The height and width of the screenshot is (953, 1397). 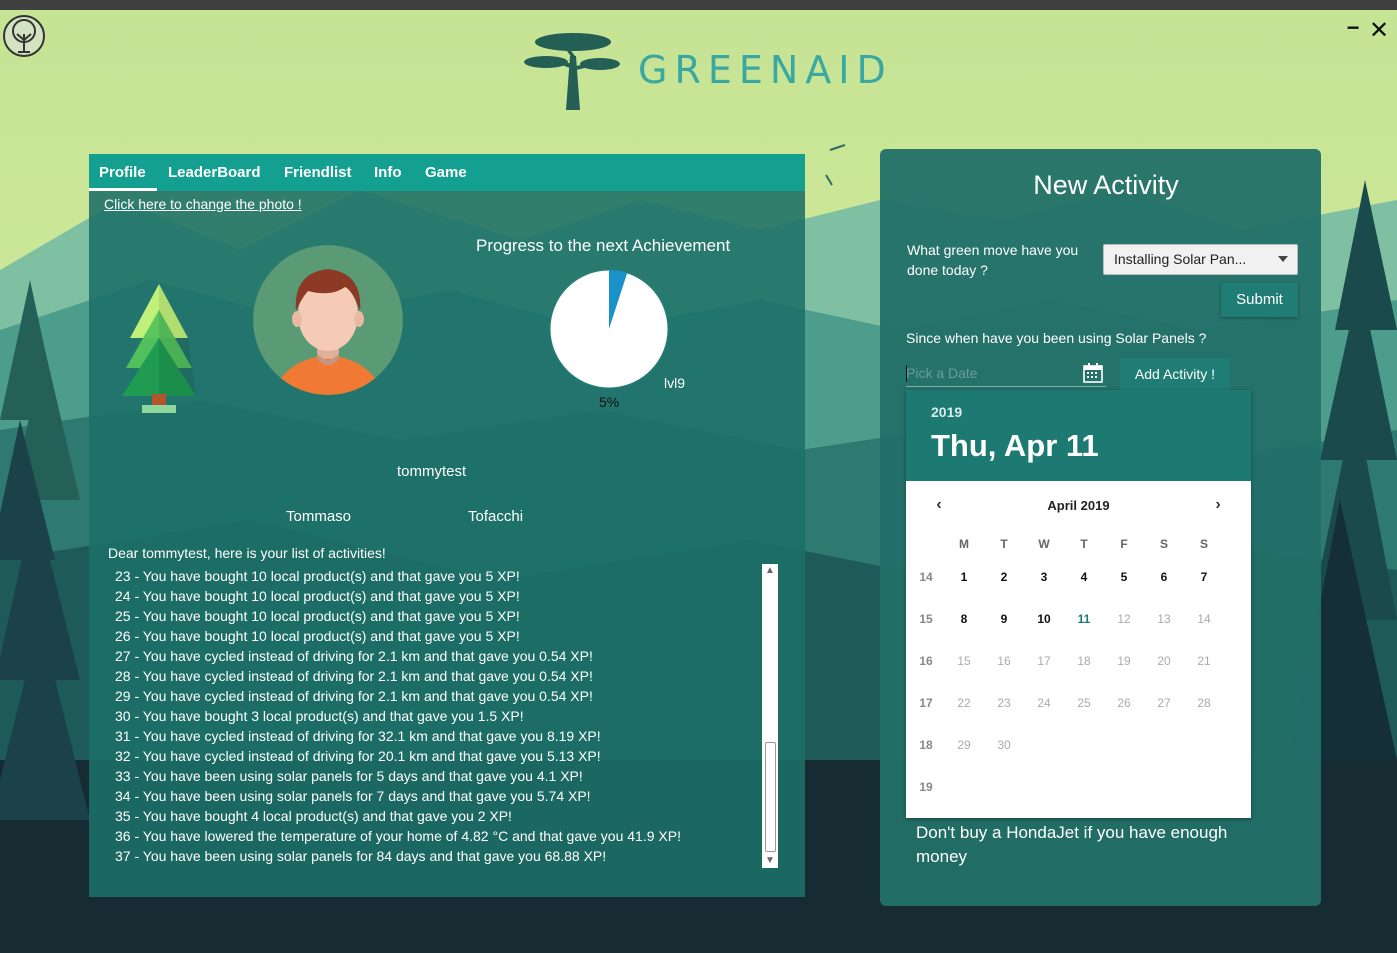 What do you see at coordinates (926, 619) in the screenshot?
I see `week-number: 15` at bounding box center [926, 619].